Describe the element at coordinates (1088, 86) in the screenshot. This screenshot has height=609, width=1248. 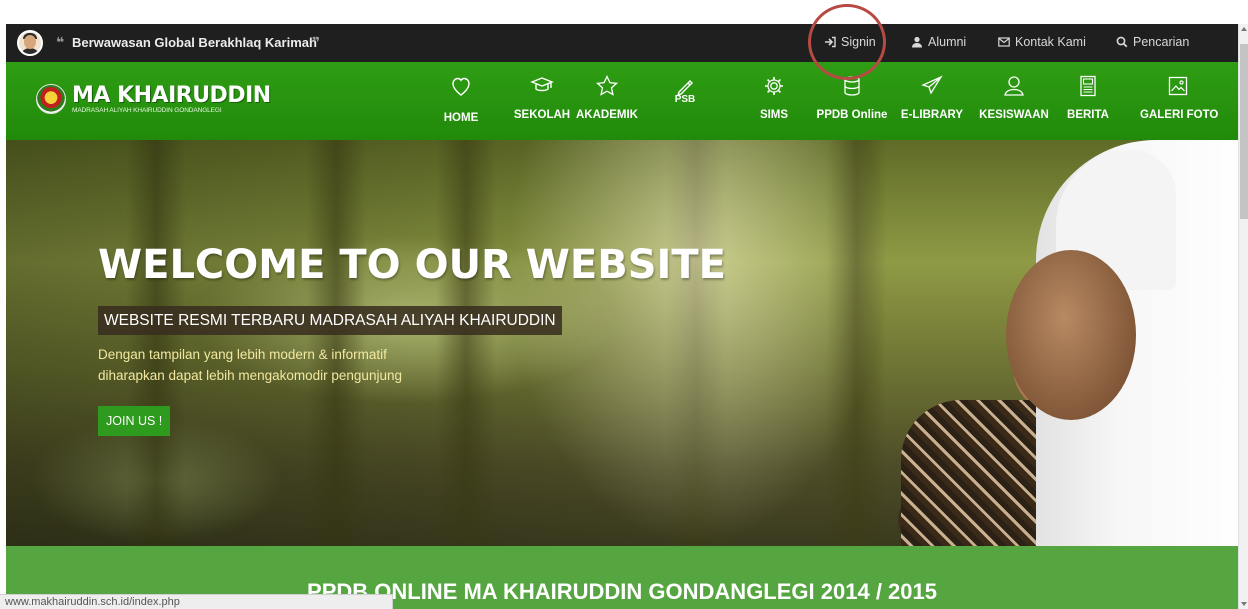
I see `newspaper-icon` at that location.